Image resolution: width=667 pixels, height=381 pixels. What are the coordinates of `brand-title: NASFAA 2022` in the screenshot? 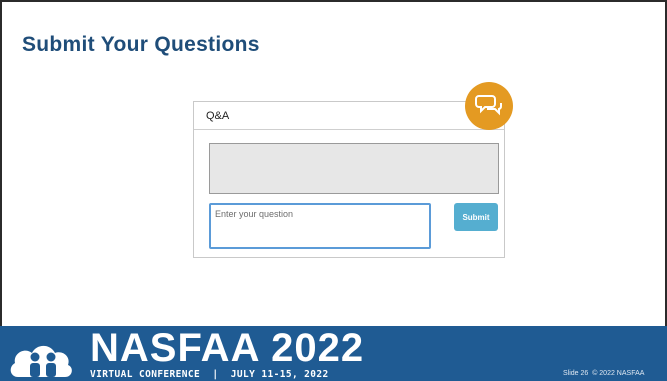 It's located at (227, 348).